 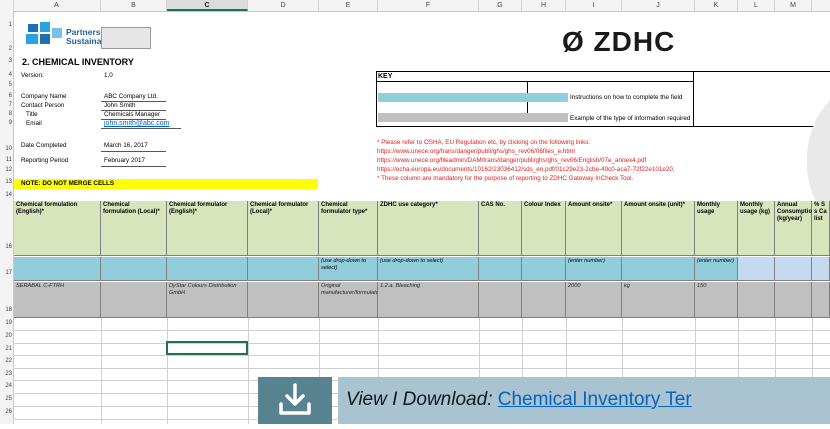 I want to click on title-label: Title, so click(x=32, y=114).